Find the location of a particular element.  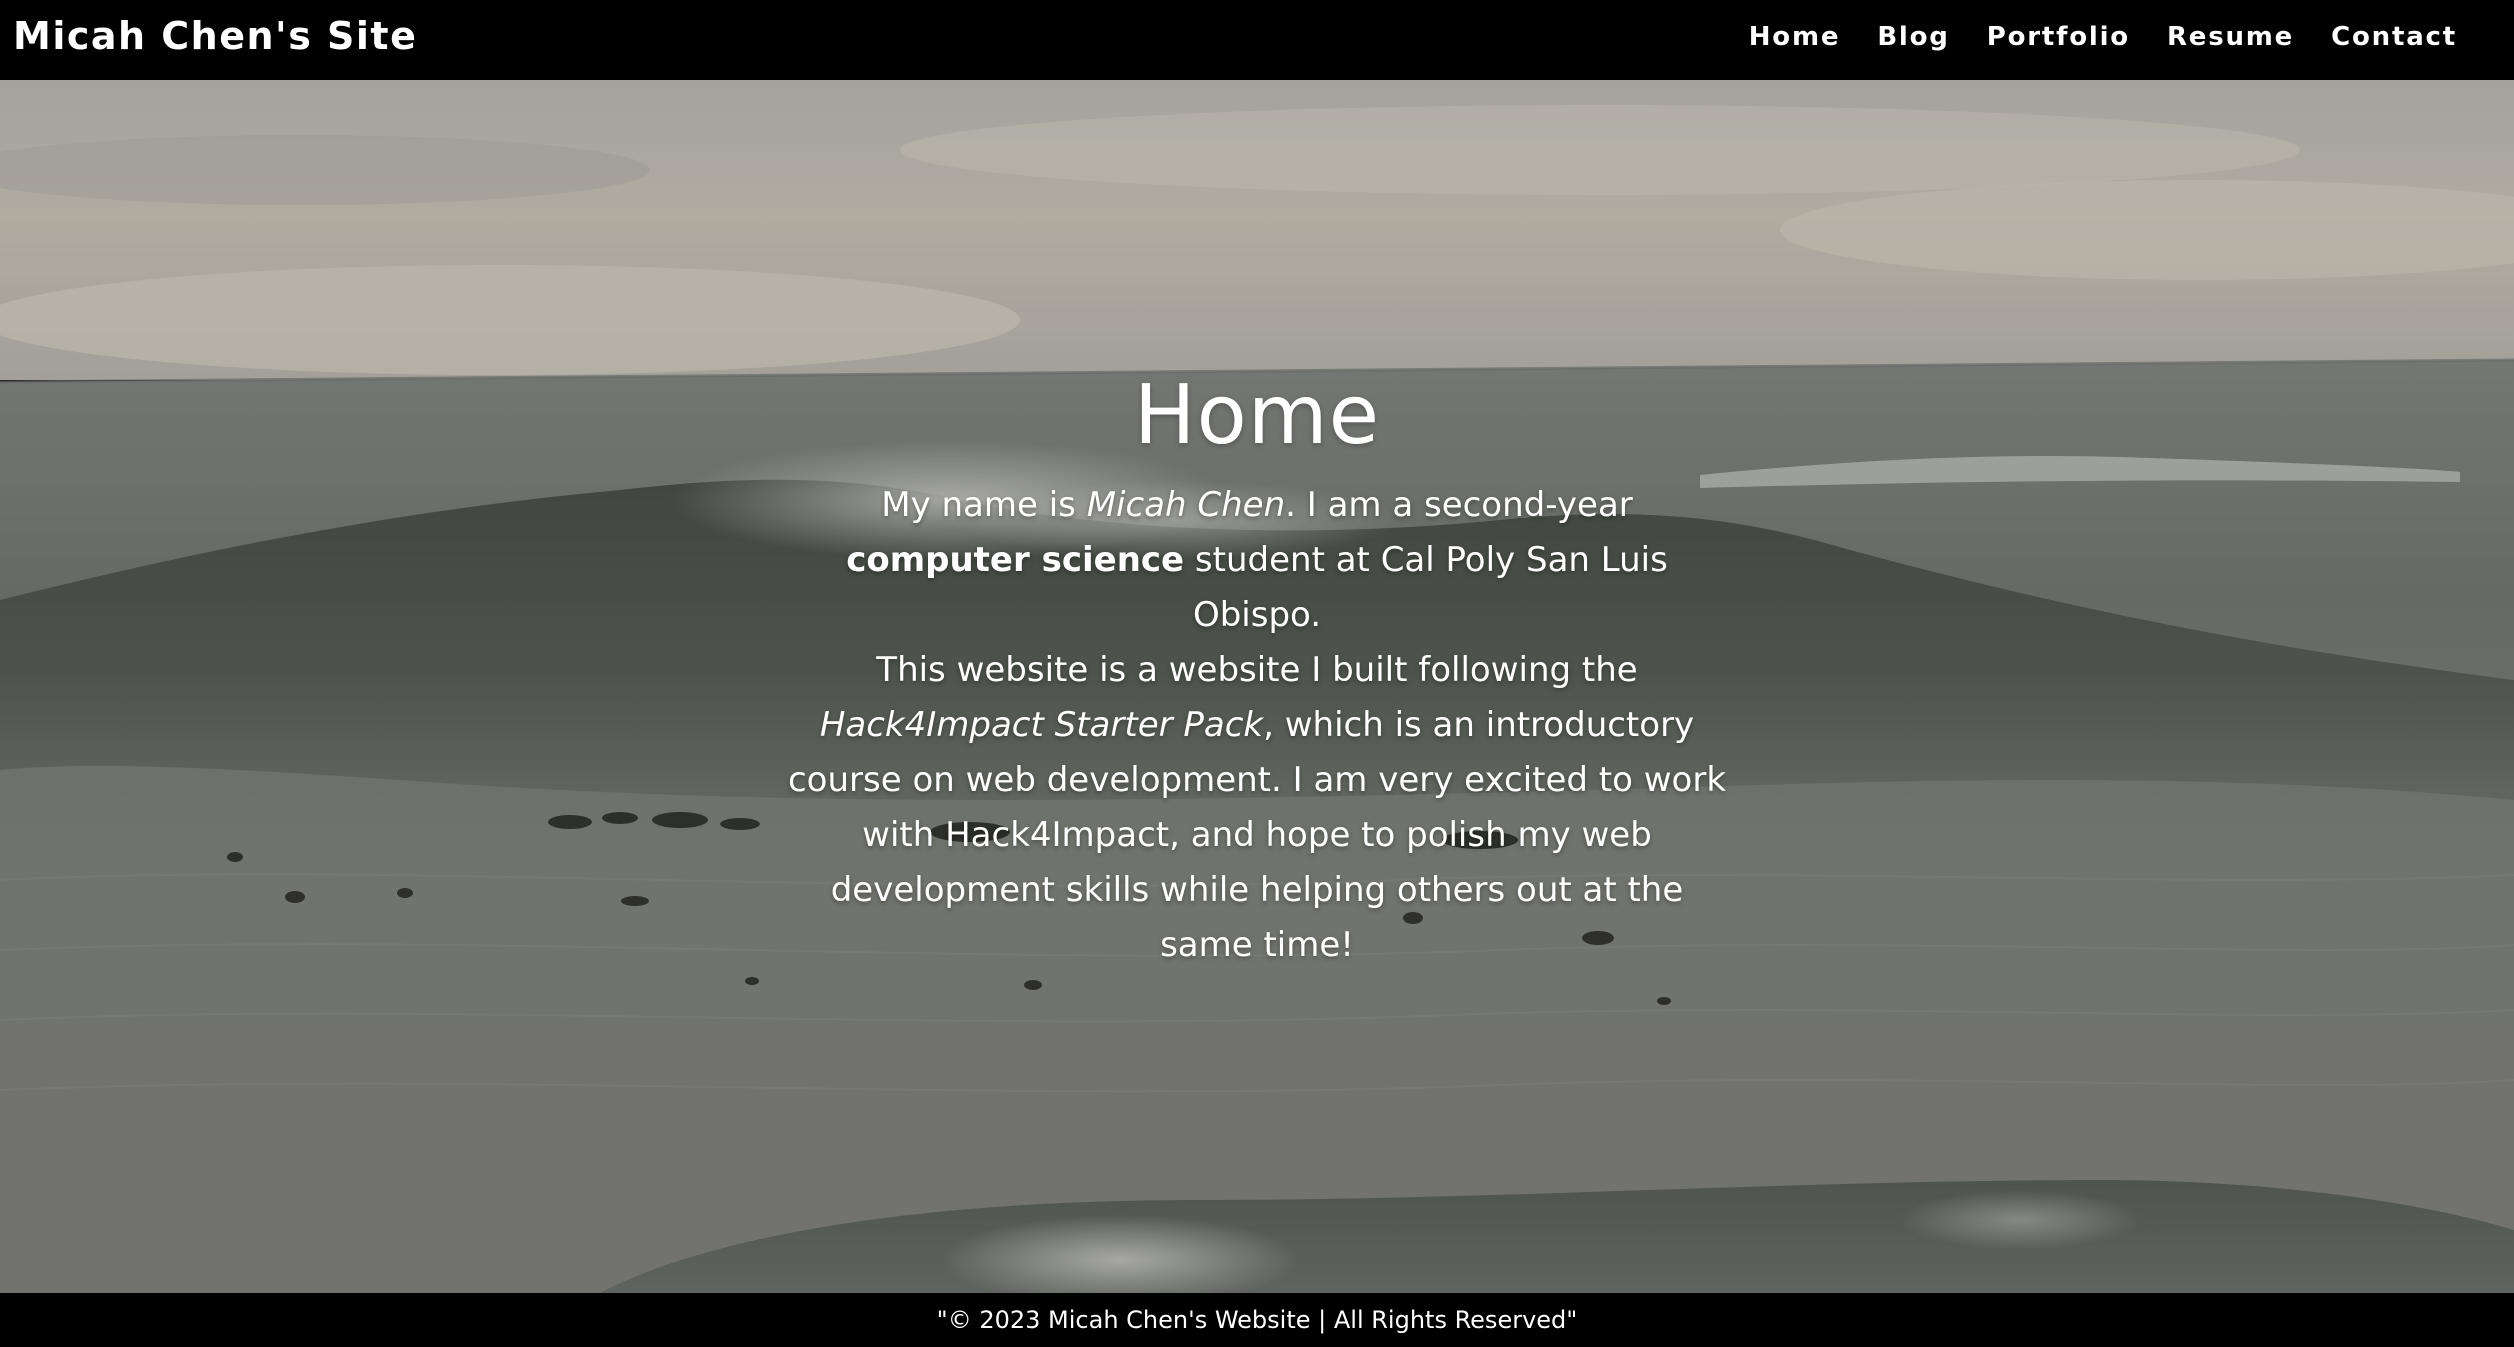

nav-link-home: Home is located at coordinates (1795, 37).